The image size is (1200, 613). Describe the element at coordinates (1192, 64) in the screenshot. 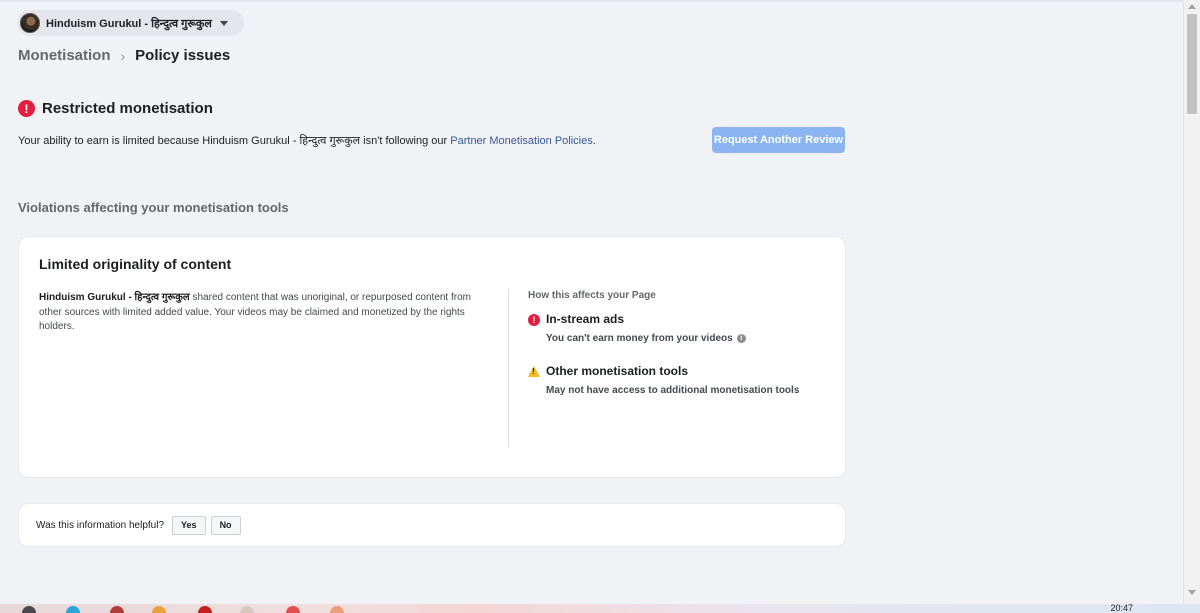

I see `scroll-thumb` at that location.